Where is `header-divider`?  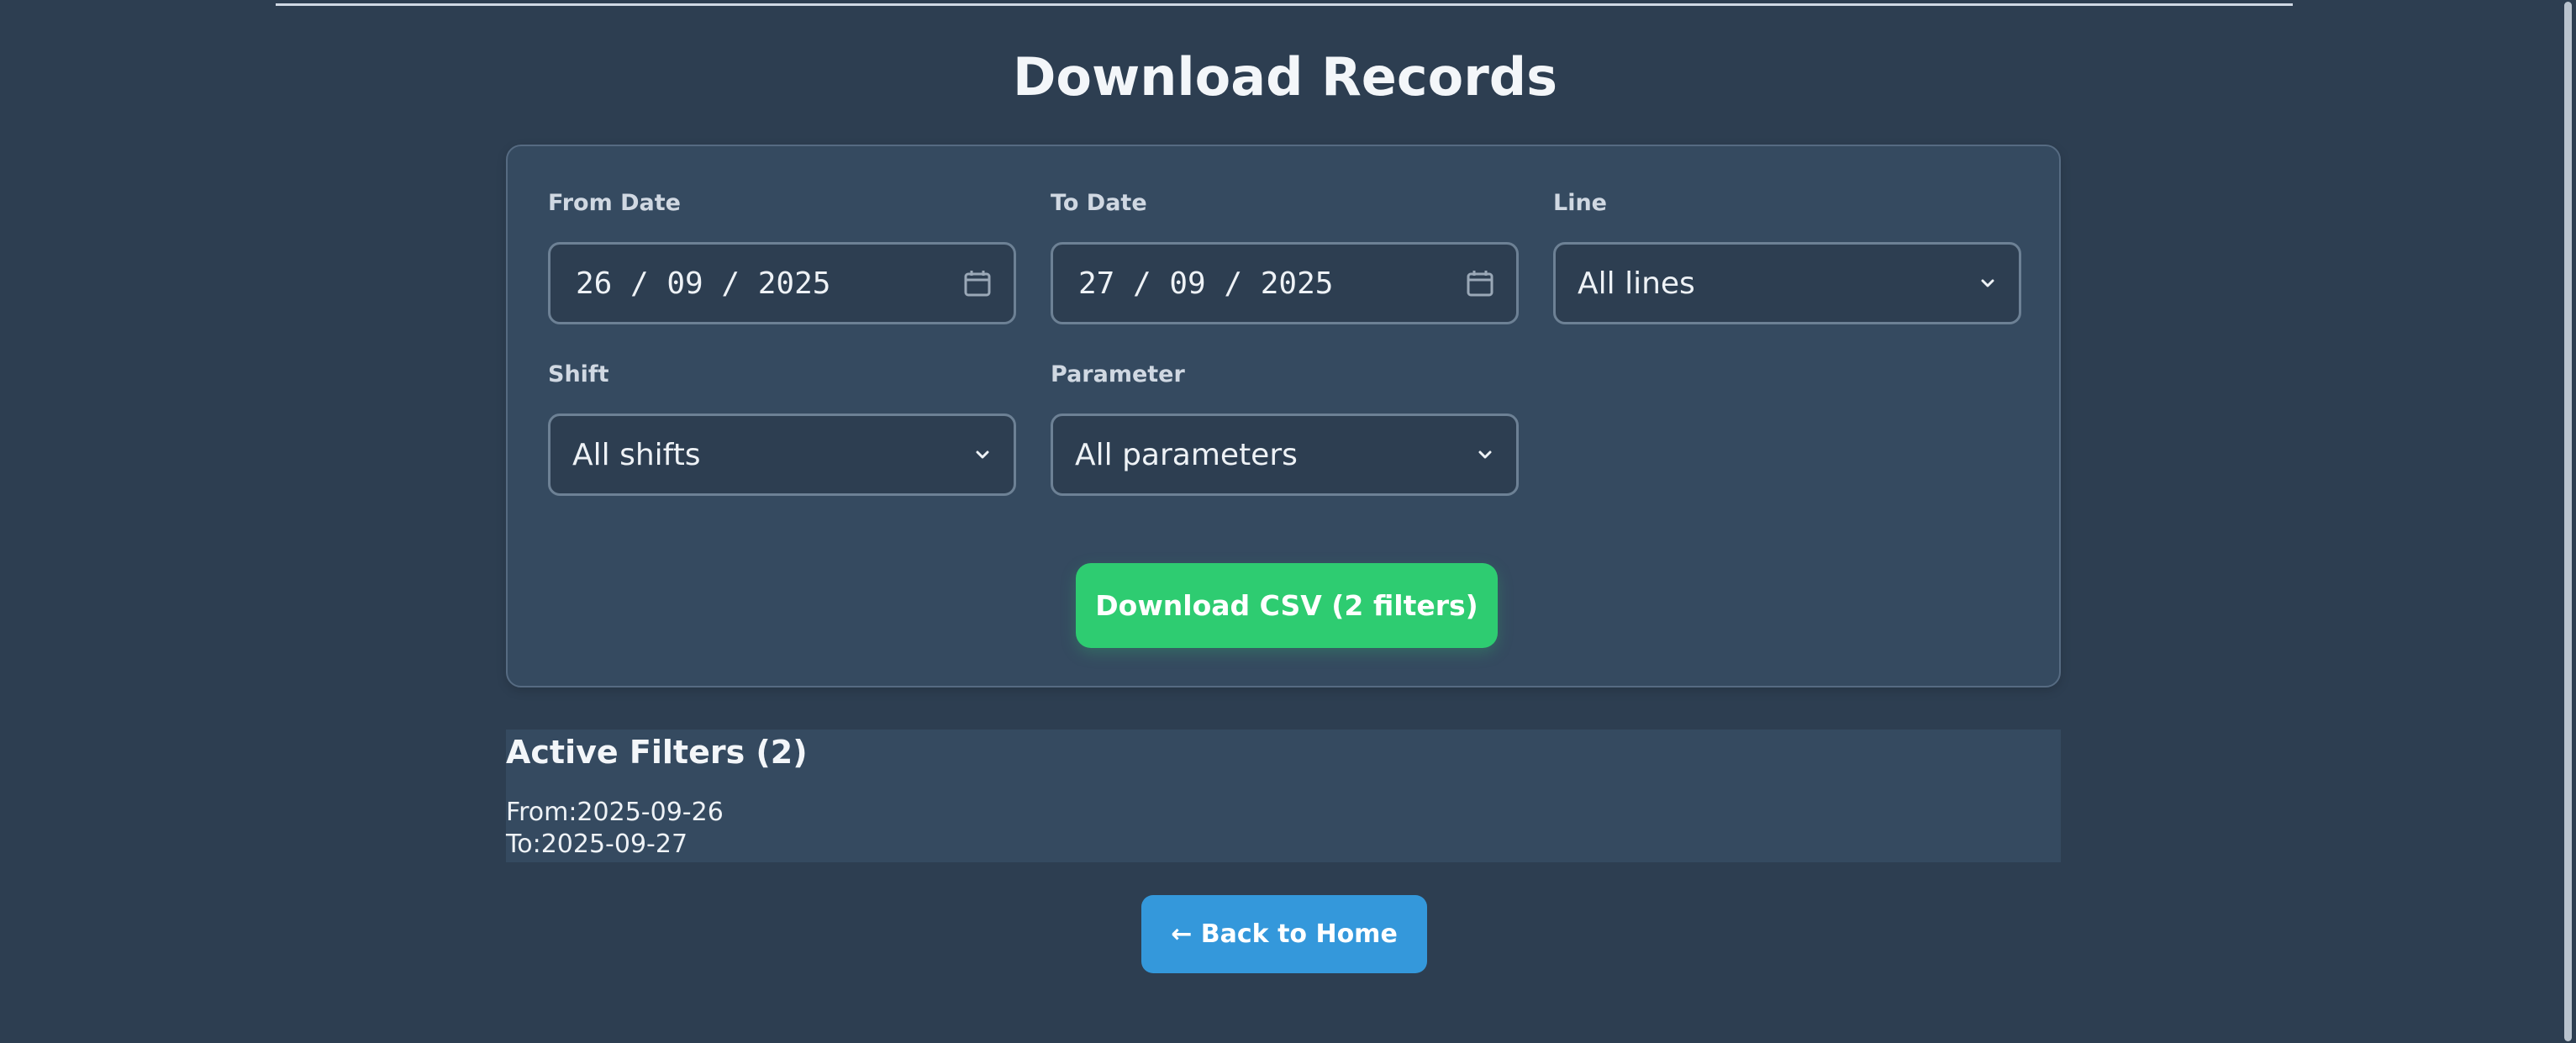
header-divider is located at coordinates (1284, 4).